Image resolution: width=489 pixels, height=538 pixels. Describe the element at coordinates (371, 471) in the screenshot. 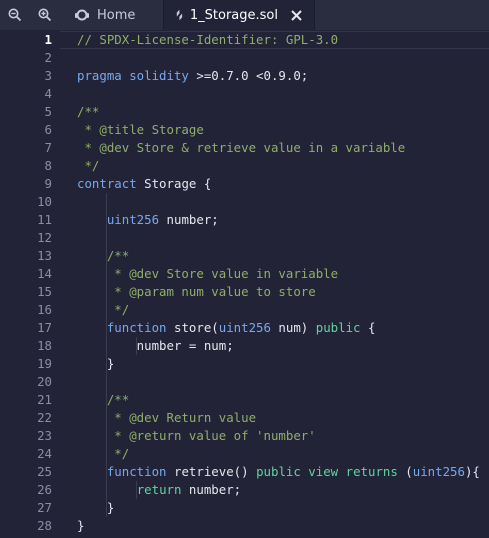

I see `code-token: returns` at that location.